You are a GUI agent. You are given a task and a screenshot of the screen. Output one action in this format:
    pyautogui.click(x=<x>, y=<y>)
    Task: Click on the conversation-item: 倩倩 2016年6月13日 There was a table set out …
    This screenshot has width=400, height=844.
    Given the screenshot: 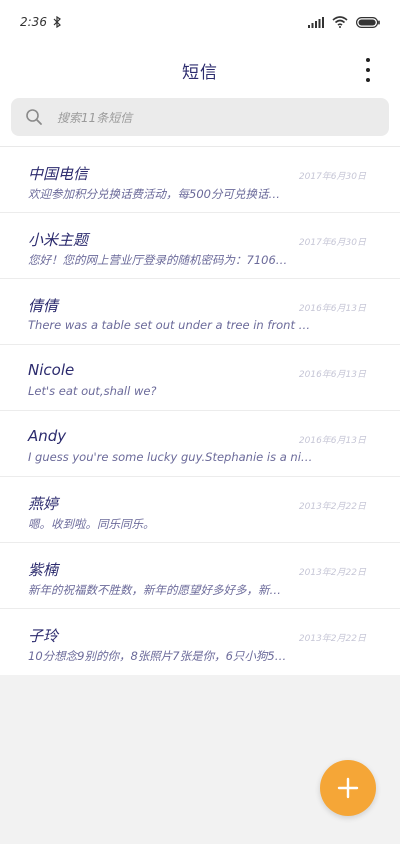 What is the action you would take?
    pyautogui.click(x=200, y=312)
    